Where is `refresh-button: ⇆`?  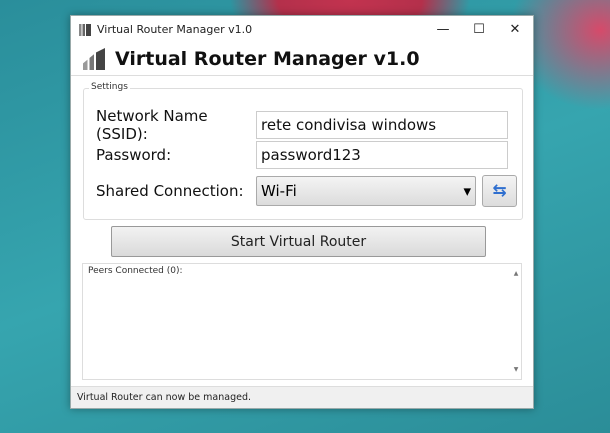
refresh-button: ⇆ is located at coordinates (499, 191).